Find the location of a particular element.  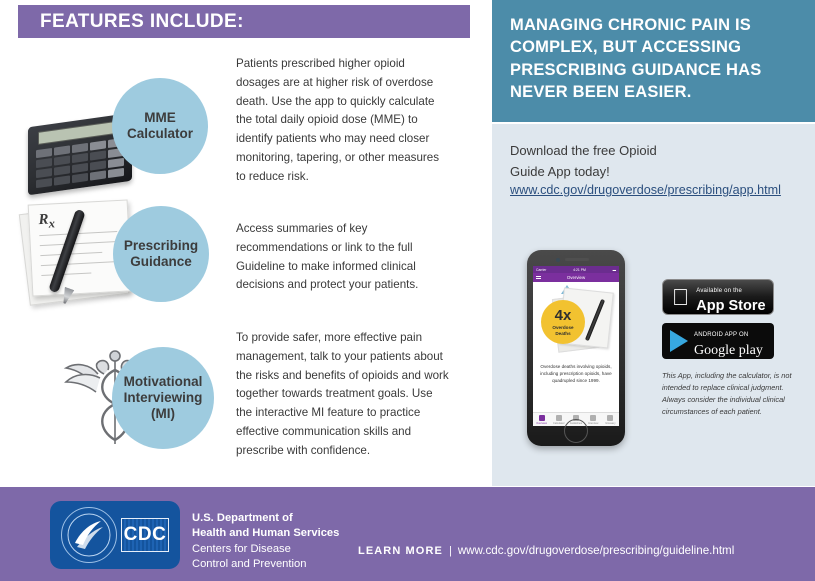

google-play-badge: ANDROID APP ON Google play is located at coordinates (718, 341).